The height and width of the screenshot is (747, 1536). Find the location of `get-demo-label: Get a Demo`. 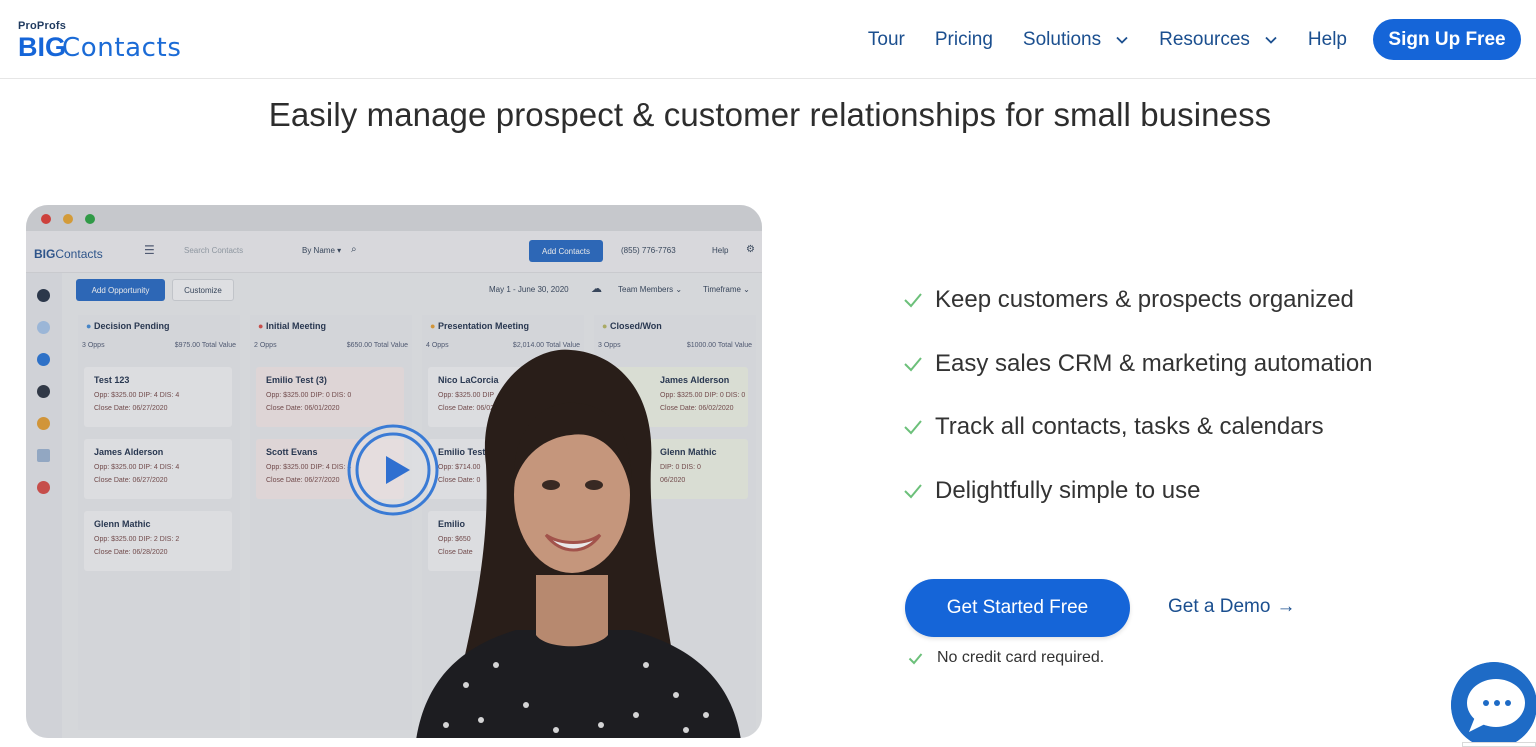

get-demo-label: Get a Demo is located at coordinates (1219, 606).